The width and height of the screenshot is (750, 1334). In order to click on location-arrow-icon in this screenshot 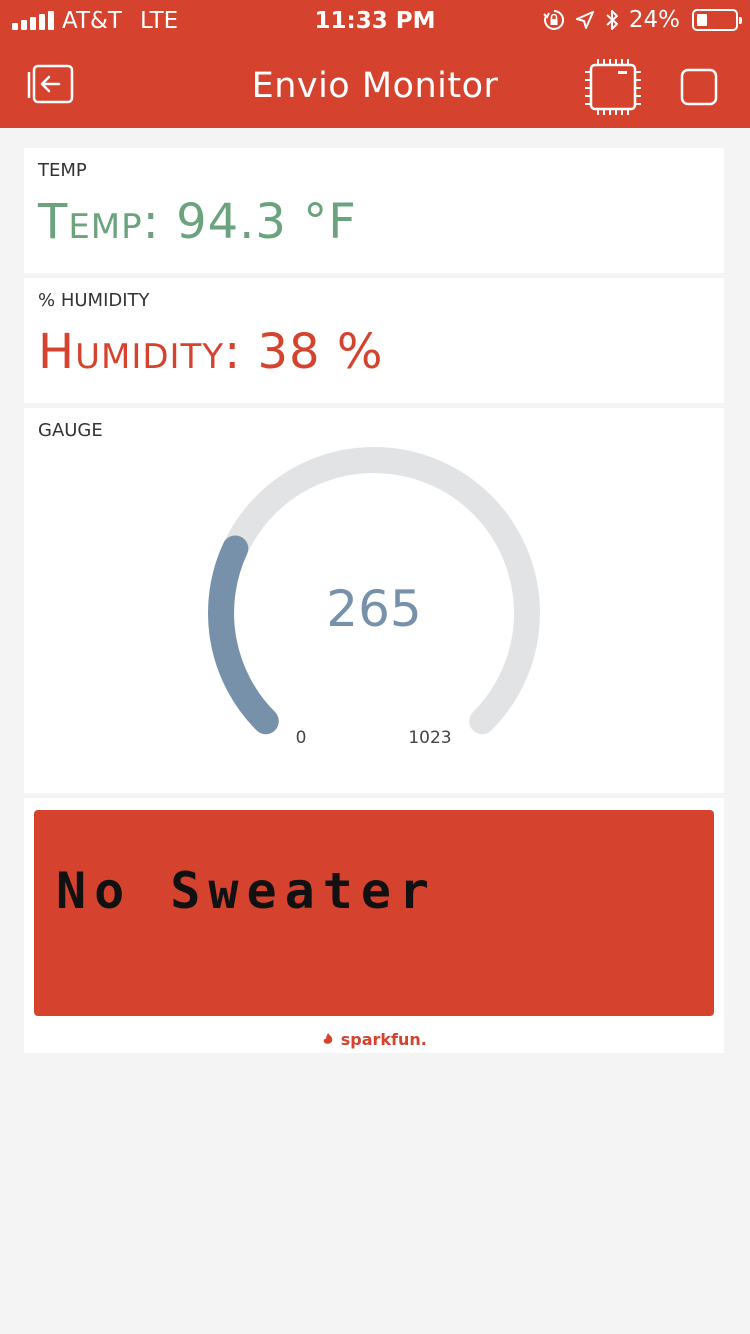, I will do `click(584, 20)`.